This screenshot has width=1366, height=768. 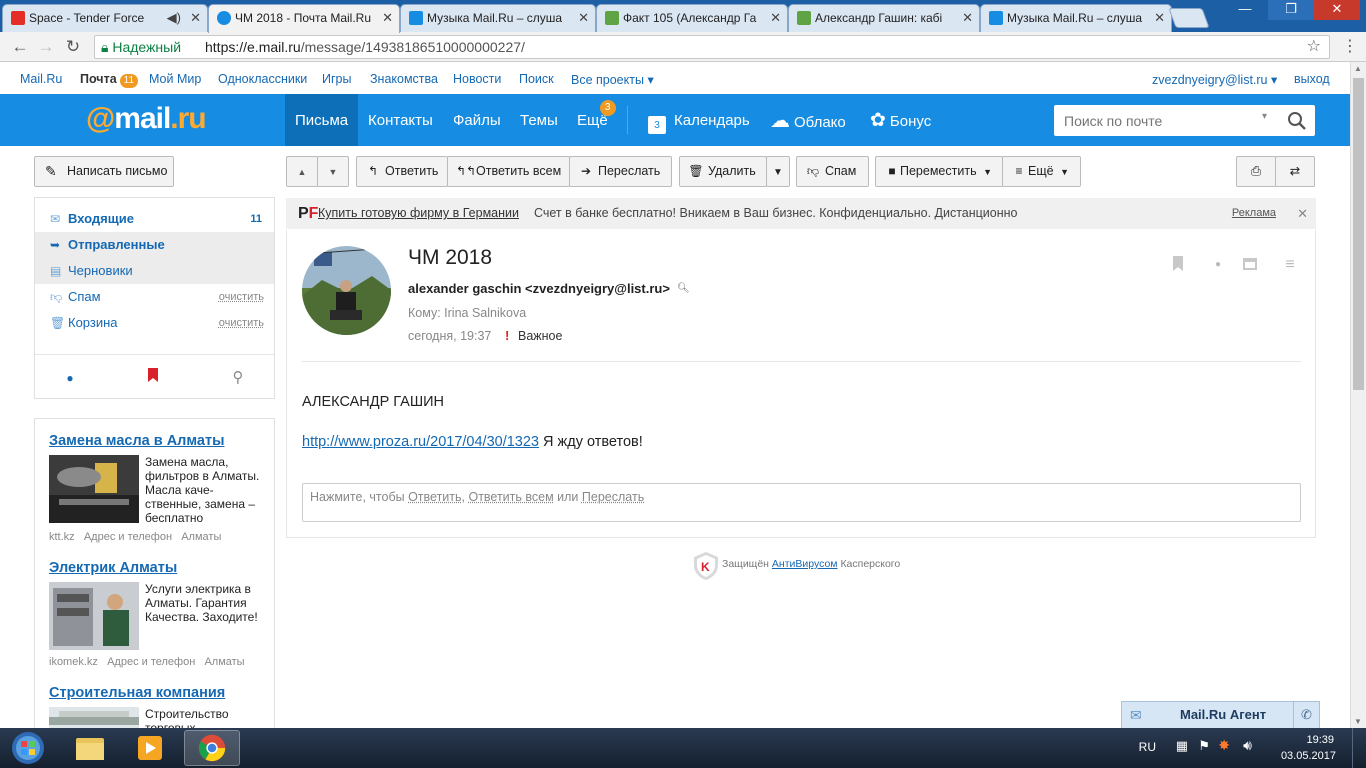 I want to click on user-menu: zvezdnyeigry@list.ru ▾, so click(x=1214, y=79).